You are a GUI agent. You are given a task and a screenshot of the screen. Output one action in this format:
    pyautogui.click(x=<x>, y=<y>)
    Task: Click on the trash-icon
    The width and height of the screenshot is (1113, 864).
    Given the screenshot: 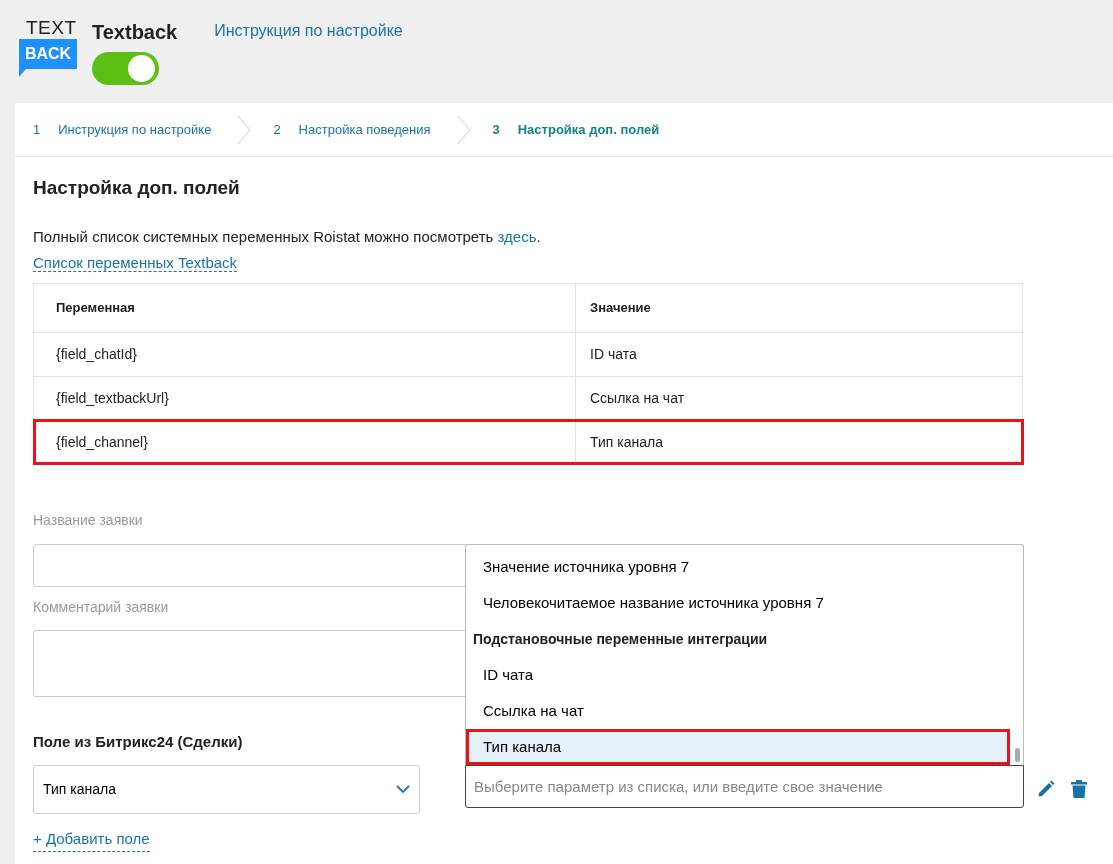 What is the action you would take?
    pyautogui.click(x=1079, y=788)
    